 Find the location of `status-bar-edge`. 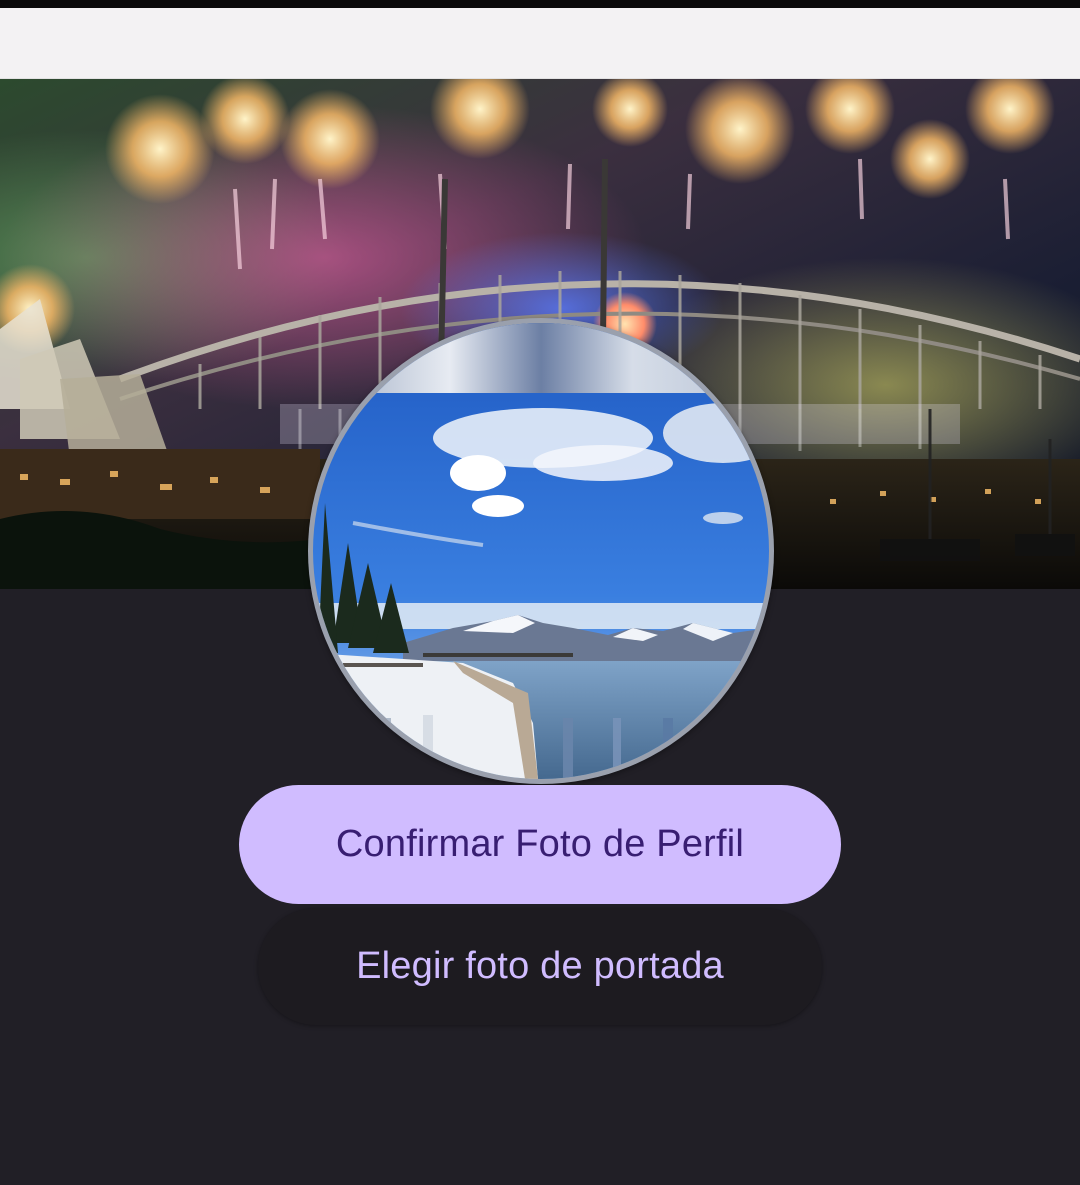

status-bar-edge is located at coordinates (540, 4).